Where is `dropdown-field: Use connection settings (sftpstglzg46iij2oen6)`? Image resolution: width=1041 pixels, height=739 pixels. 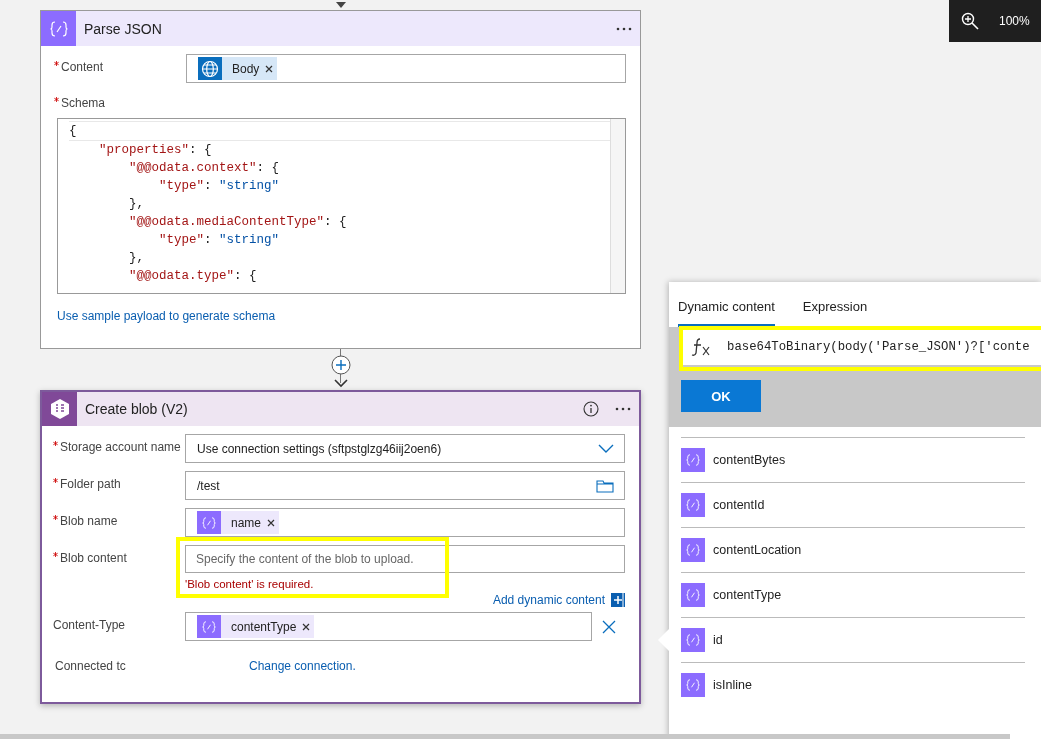
dropdown-field: Use connection settings (sftpstglzg46iij2oen6) is located at coordinates (405, 448).